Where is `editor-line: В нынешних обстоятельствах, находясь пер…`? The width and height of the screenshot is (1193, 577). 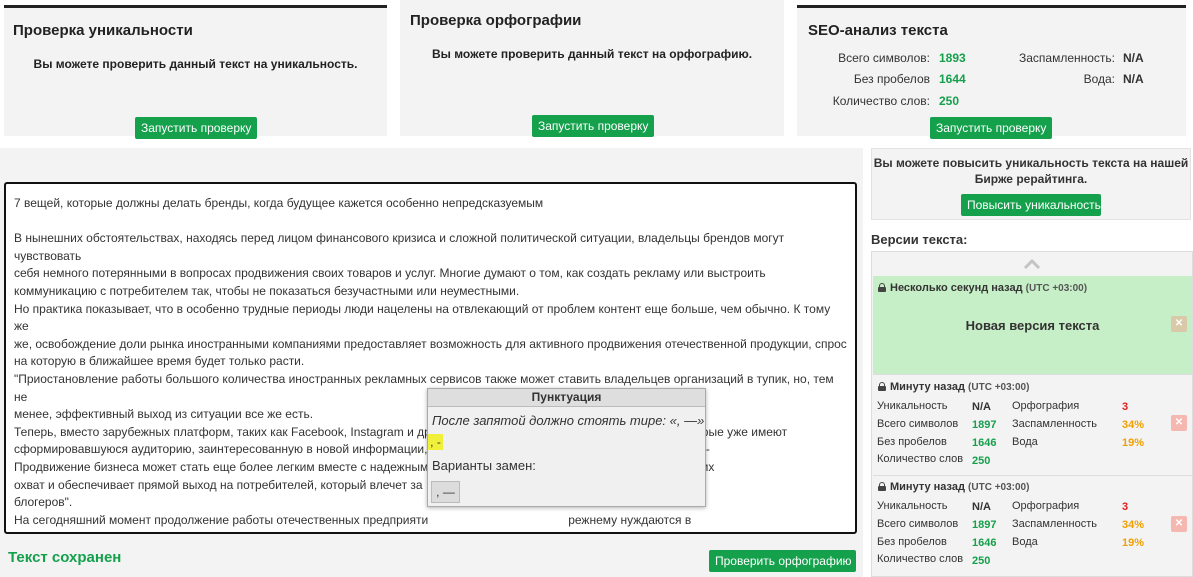 editor-line: В нынешних обстоятельствах, находясь пер… is located at coordinates (401, 247).